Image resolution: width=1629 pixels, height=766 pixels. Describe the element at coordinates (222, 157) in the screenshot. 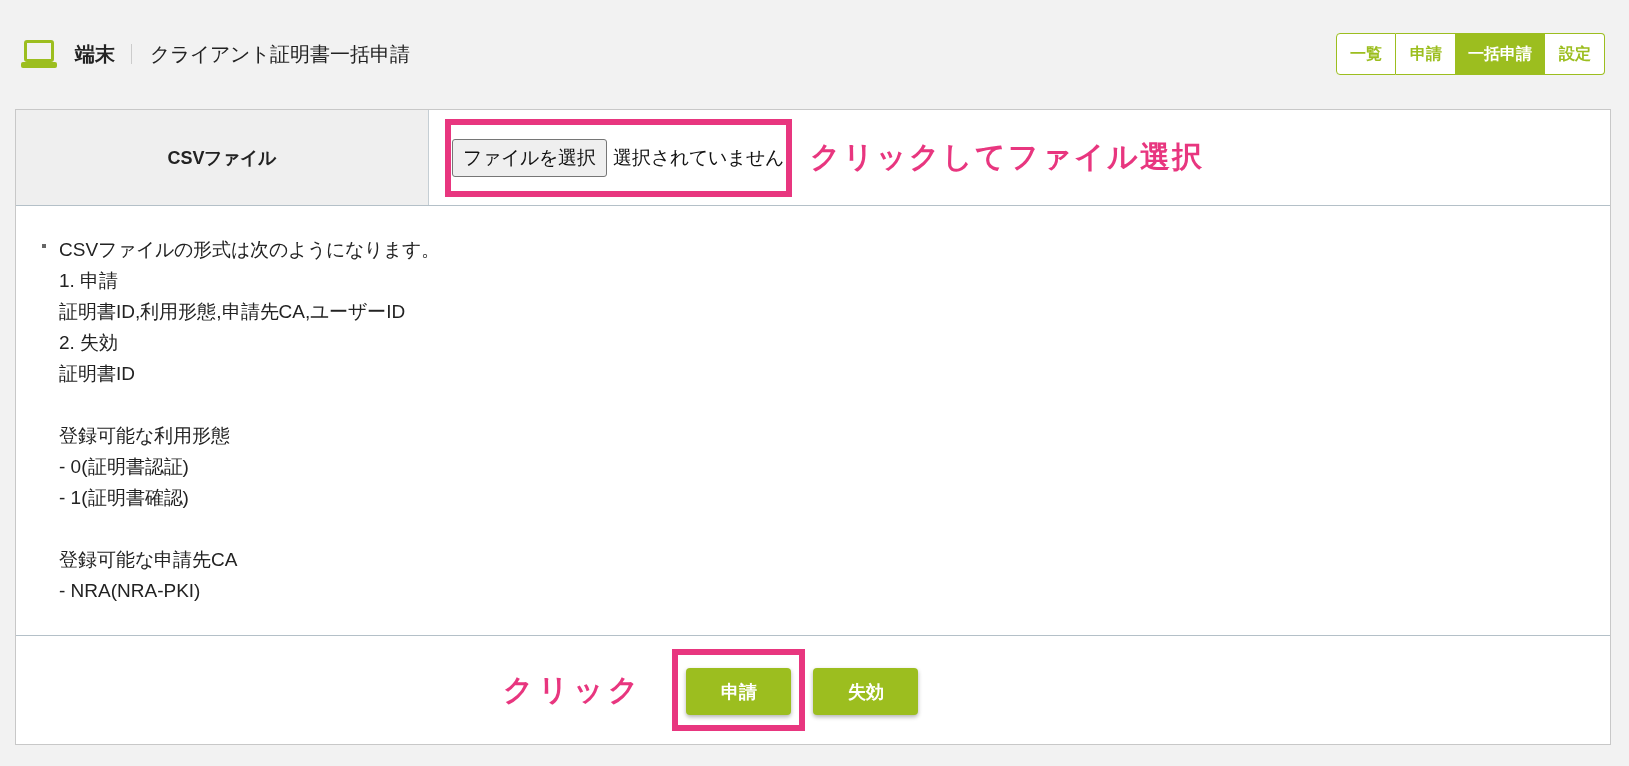

I see `field-label: CSVファイル` at that location.